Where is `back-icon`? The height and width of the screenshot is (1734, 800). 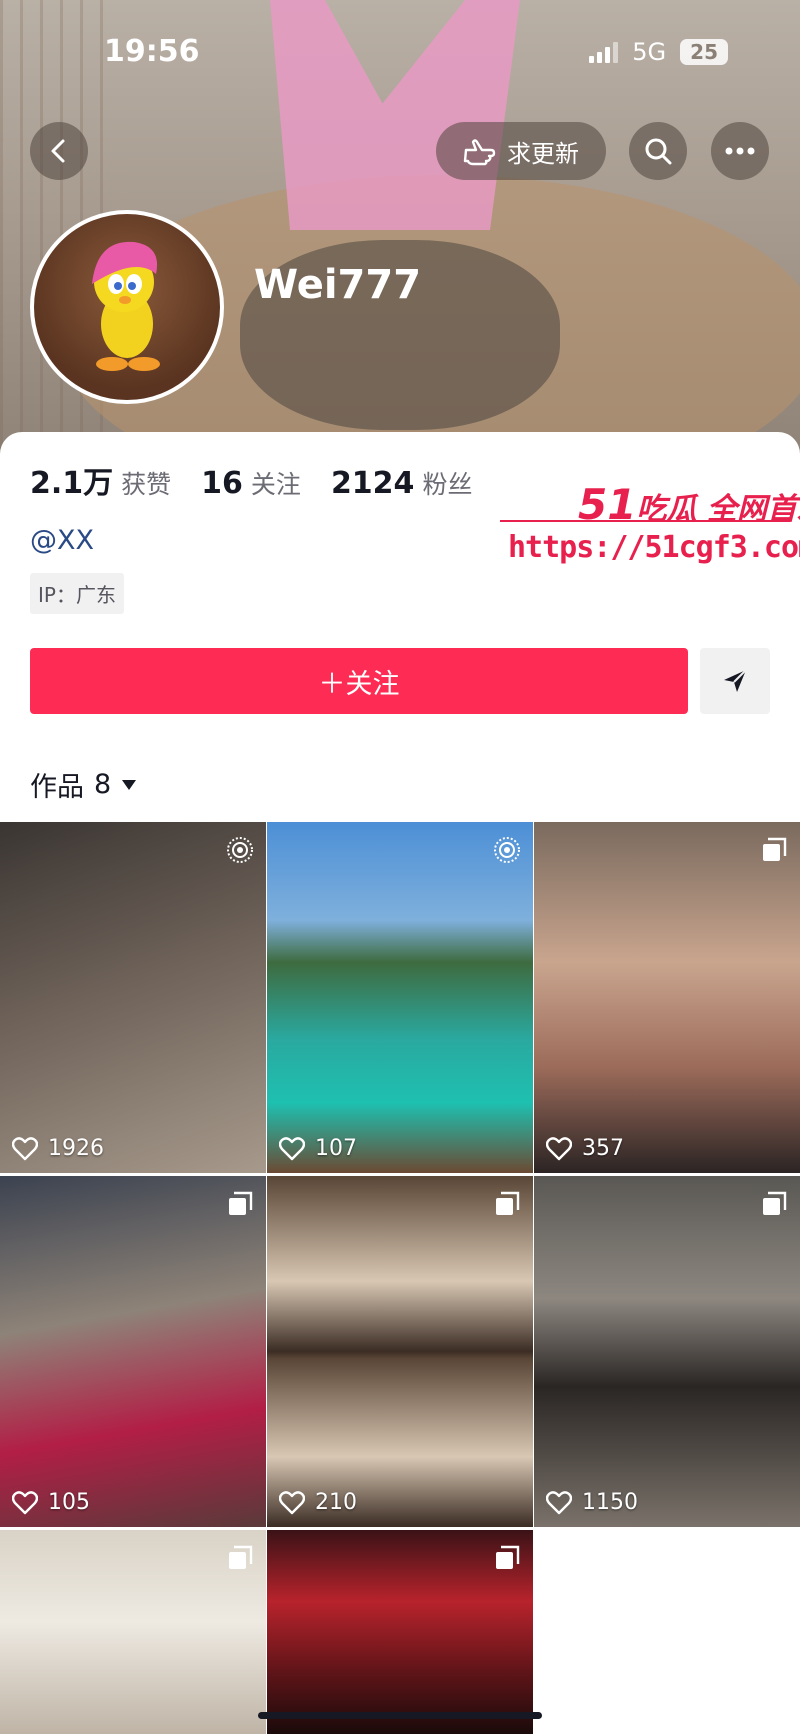
back-icon is located at coordinates (58, 151).